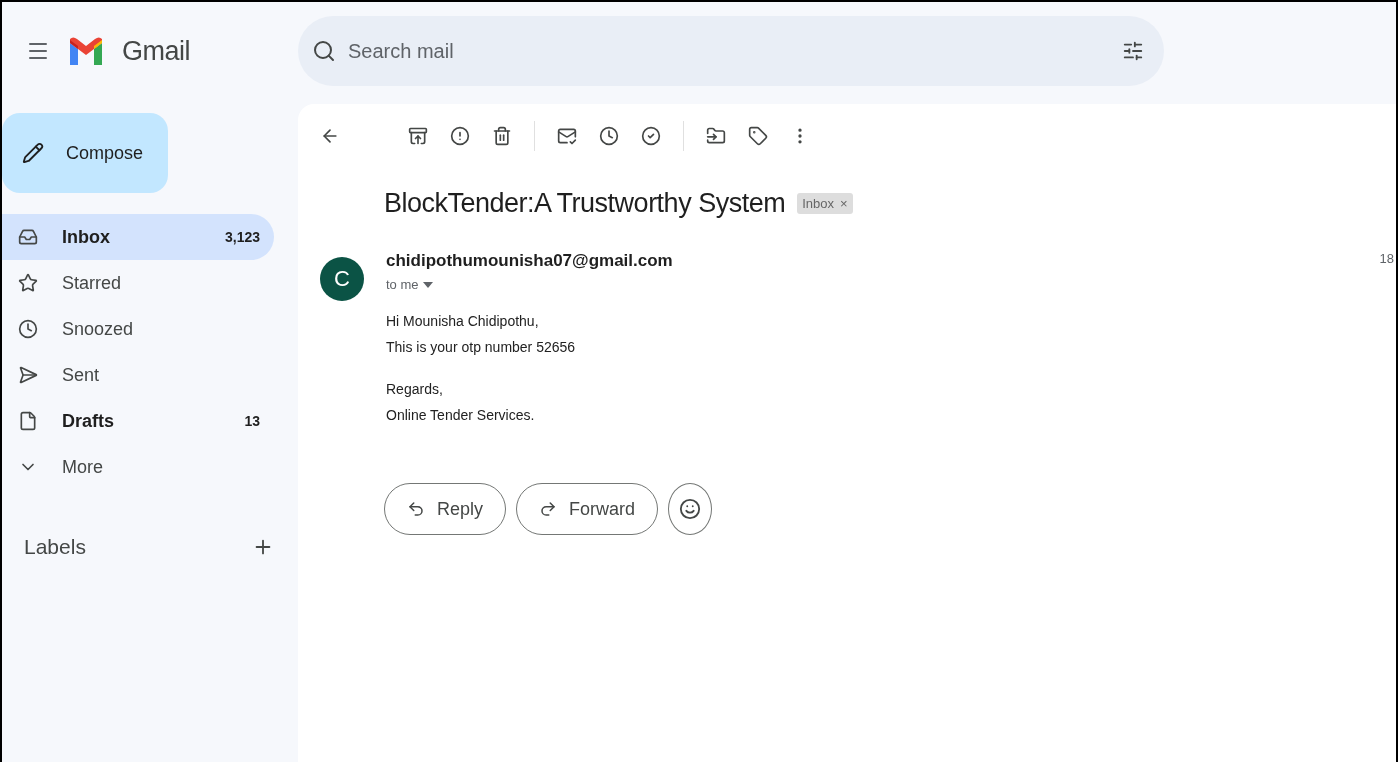 The image size is (1398, 762). What do you see at coordinates (242, 237) in the screenshot?
I see `nav-count: 3,123` at bounding box center [242, 237].